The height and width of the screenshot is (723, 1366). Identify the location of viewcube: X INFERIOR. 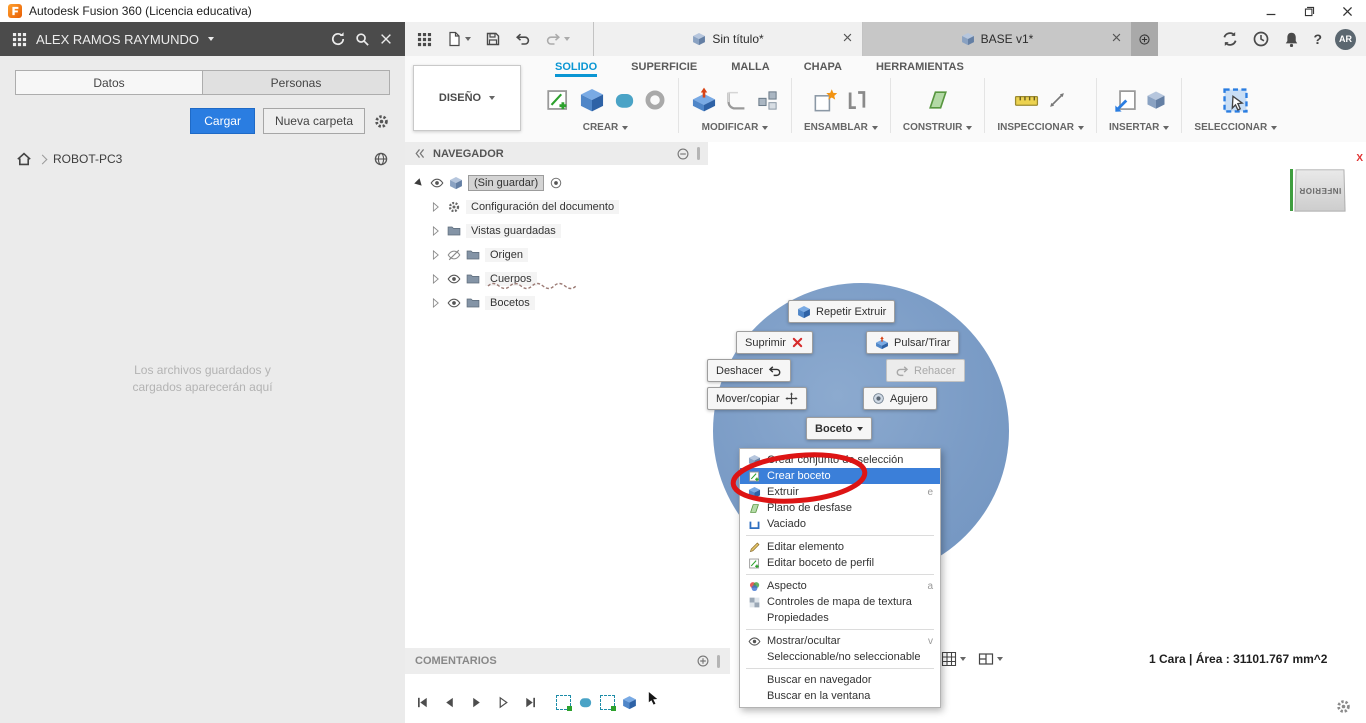
(1323, 191).